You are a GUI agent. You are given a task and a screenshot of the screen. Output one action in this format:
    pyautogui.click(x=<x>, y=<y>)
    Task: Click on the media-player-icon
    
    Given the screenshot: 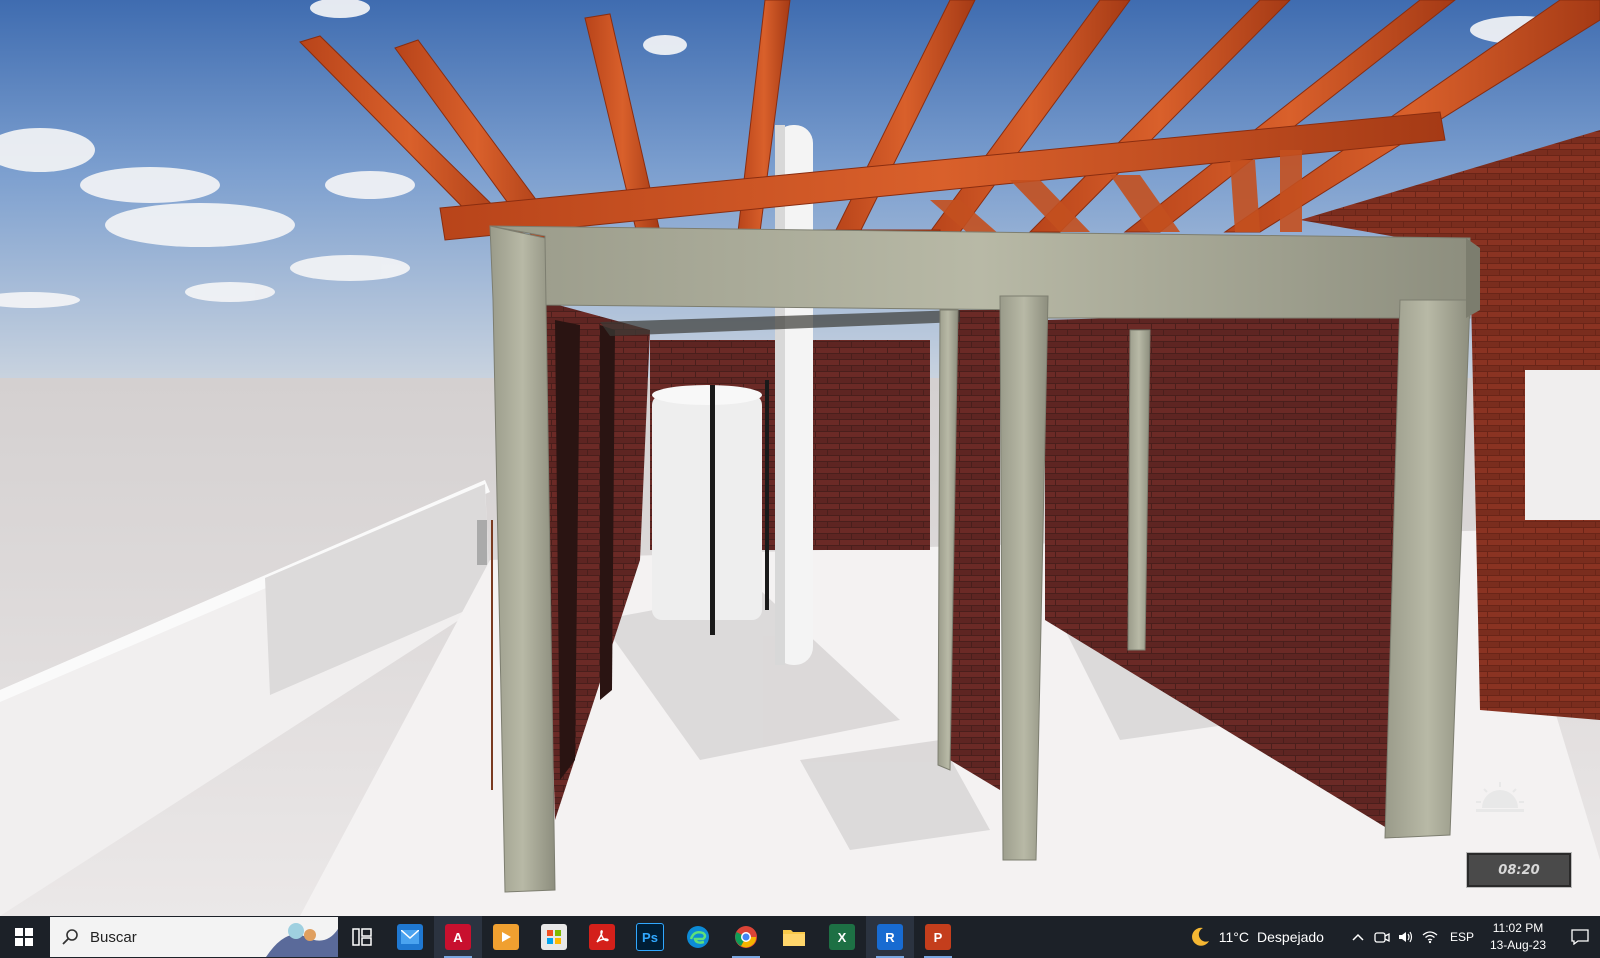 What is the action you would take?
    pyautogui.click(x=506, y=937)
    